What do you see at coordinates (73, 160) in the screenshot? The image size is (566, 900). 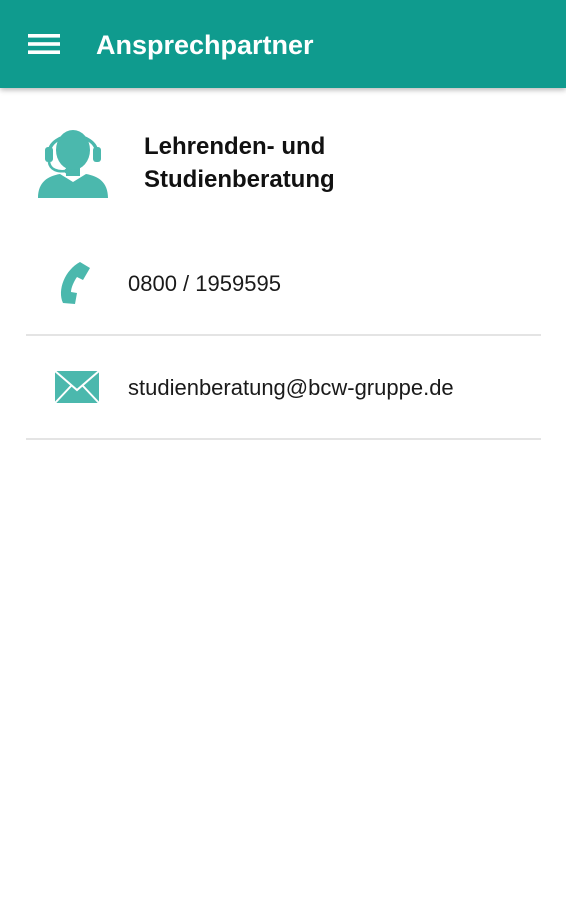 I see `headset-support-person-icon` at bounding box center [73, 160].